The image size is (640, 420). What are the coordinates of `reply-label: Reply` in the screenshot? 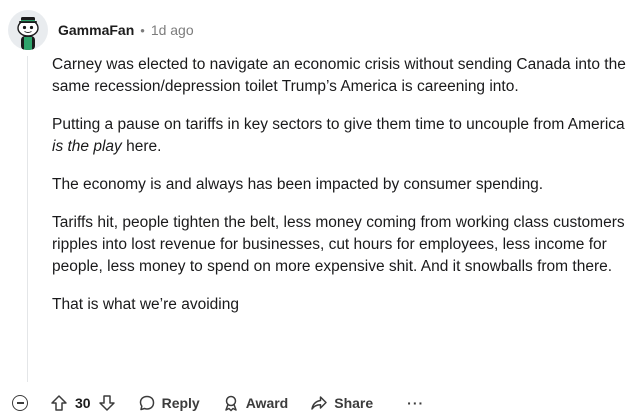 It's located at (180, 403).